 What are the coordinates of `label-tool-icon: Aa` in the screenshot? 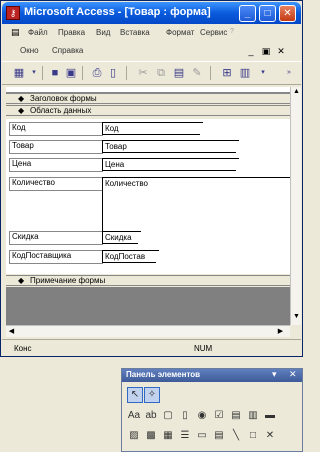 It's located at (134, 416).